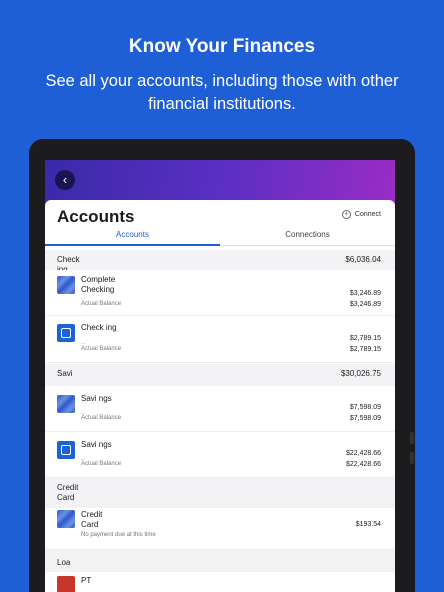 The image size is (444, 592). I want to click on promo-headline: Know Your Finances, so click(222, 46).